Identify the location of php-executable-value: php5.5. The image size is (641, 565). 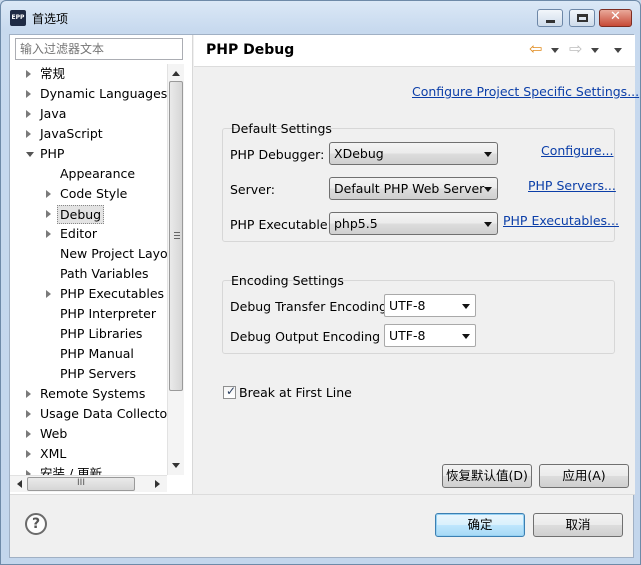
(356, 223).